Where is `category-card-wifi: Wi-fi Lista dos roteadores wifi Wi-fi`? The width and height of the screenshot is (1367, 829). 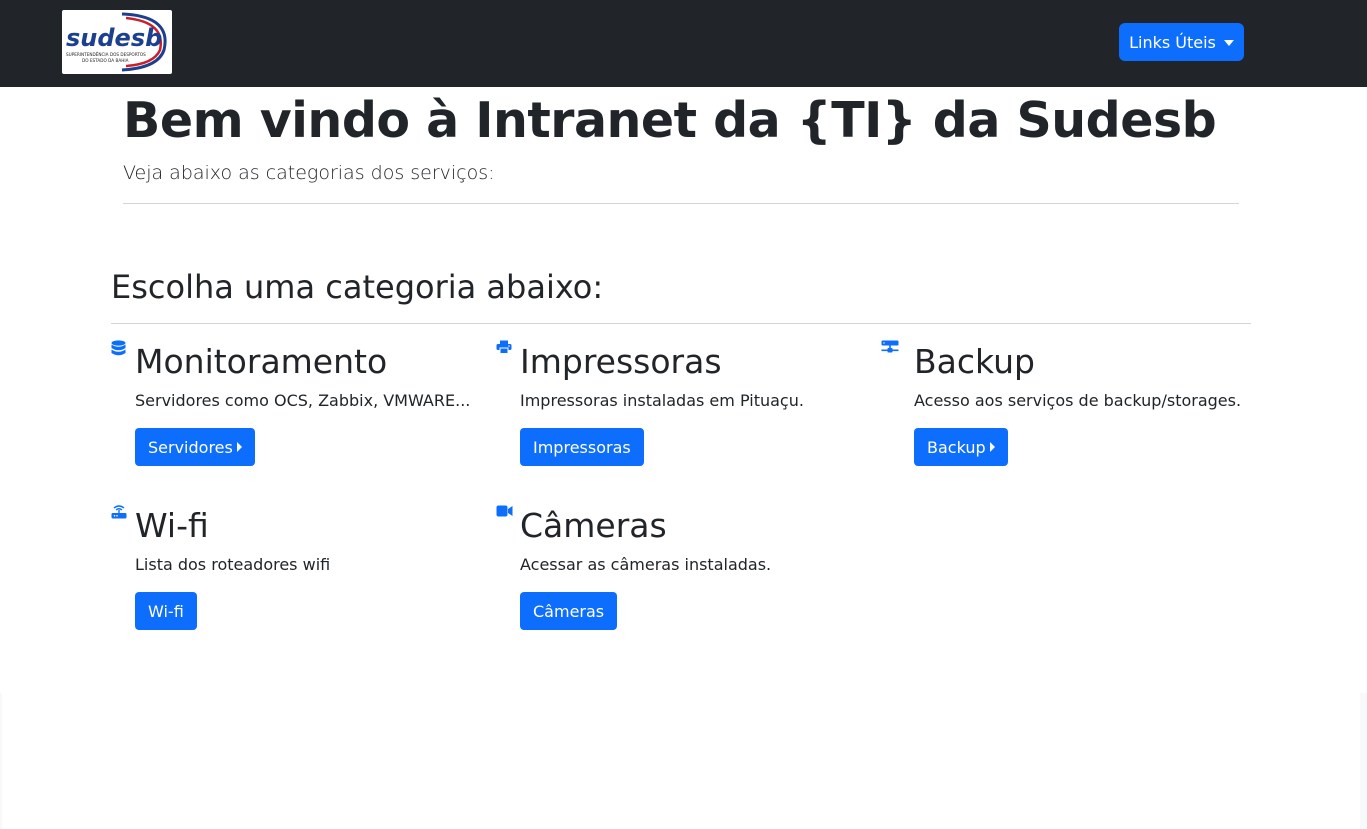 category-card-wifi: Wi-fi Lista dos roteadores wifi Wi-fi is located at coordinates (301, 564).